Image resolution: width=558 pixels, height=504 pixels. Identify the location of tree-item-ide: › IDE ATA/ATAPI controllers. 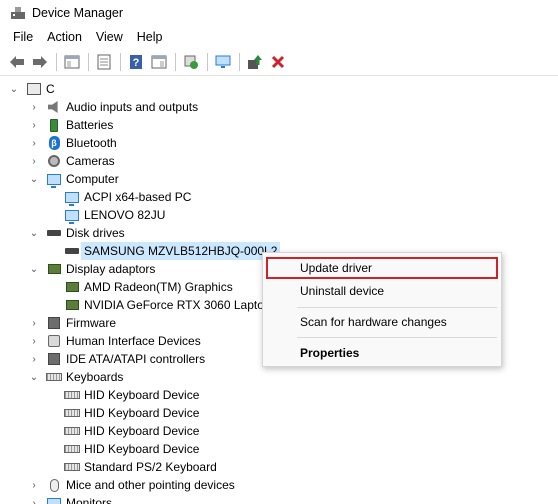
(116, 359).